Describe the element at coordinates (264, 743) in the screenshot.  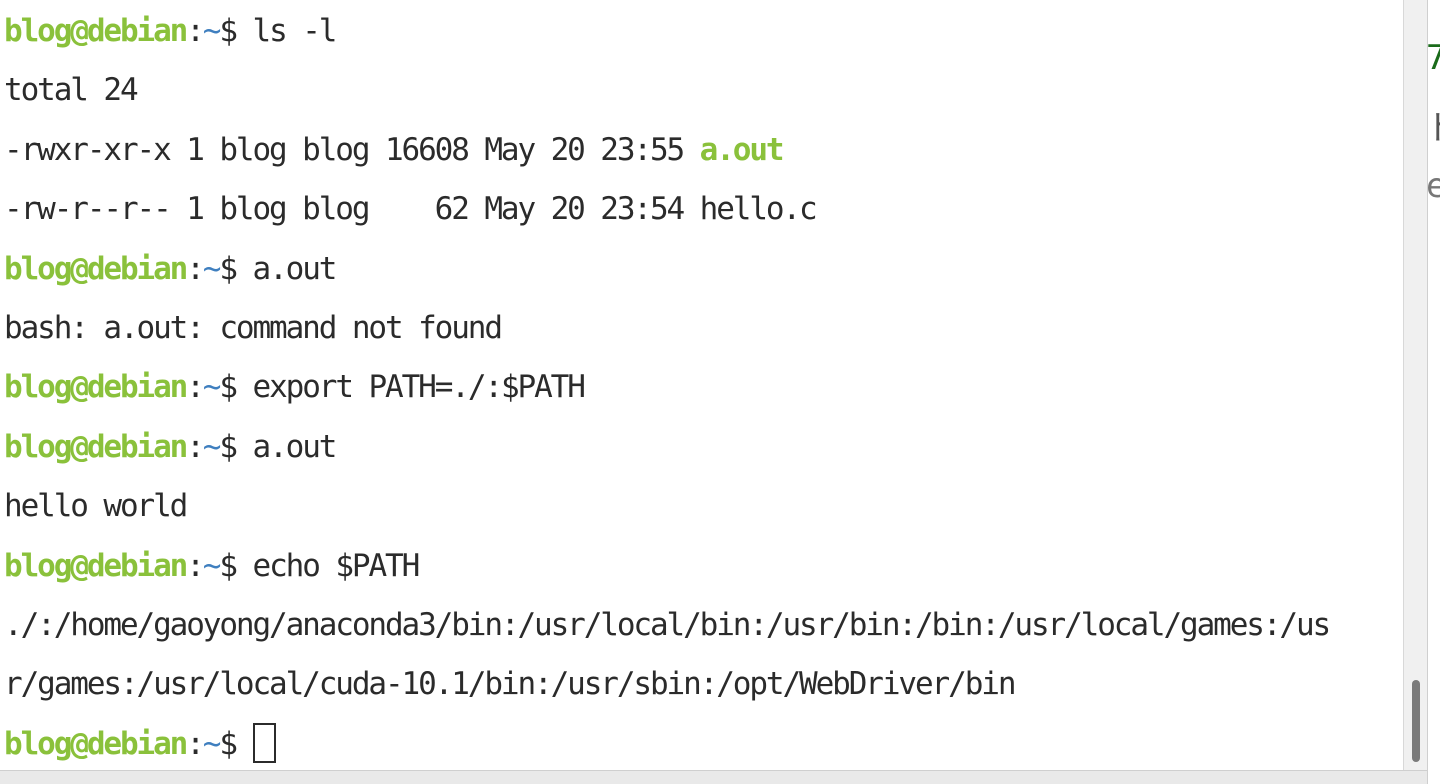
I see `text-cursor` at that location.